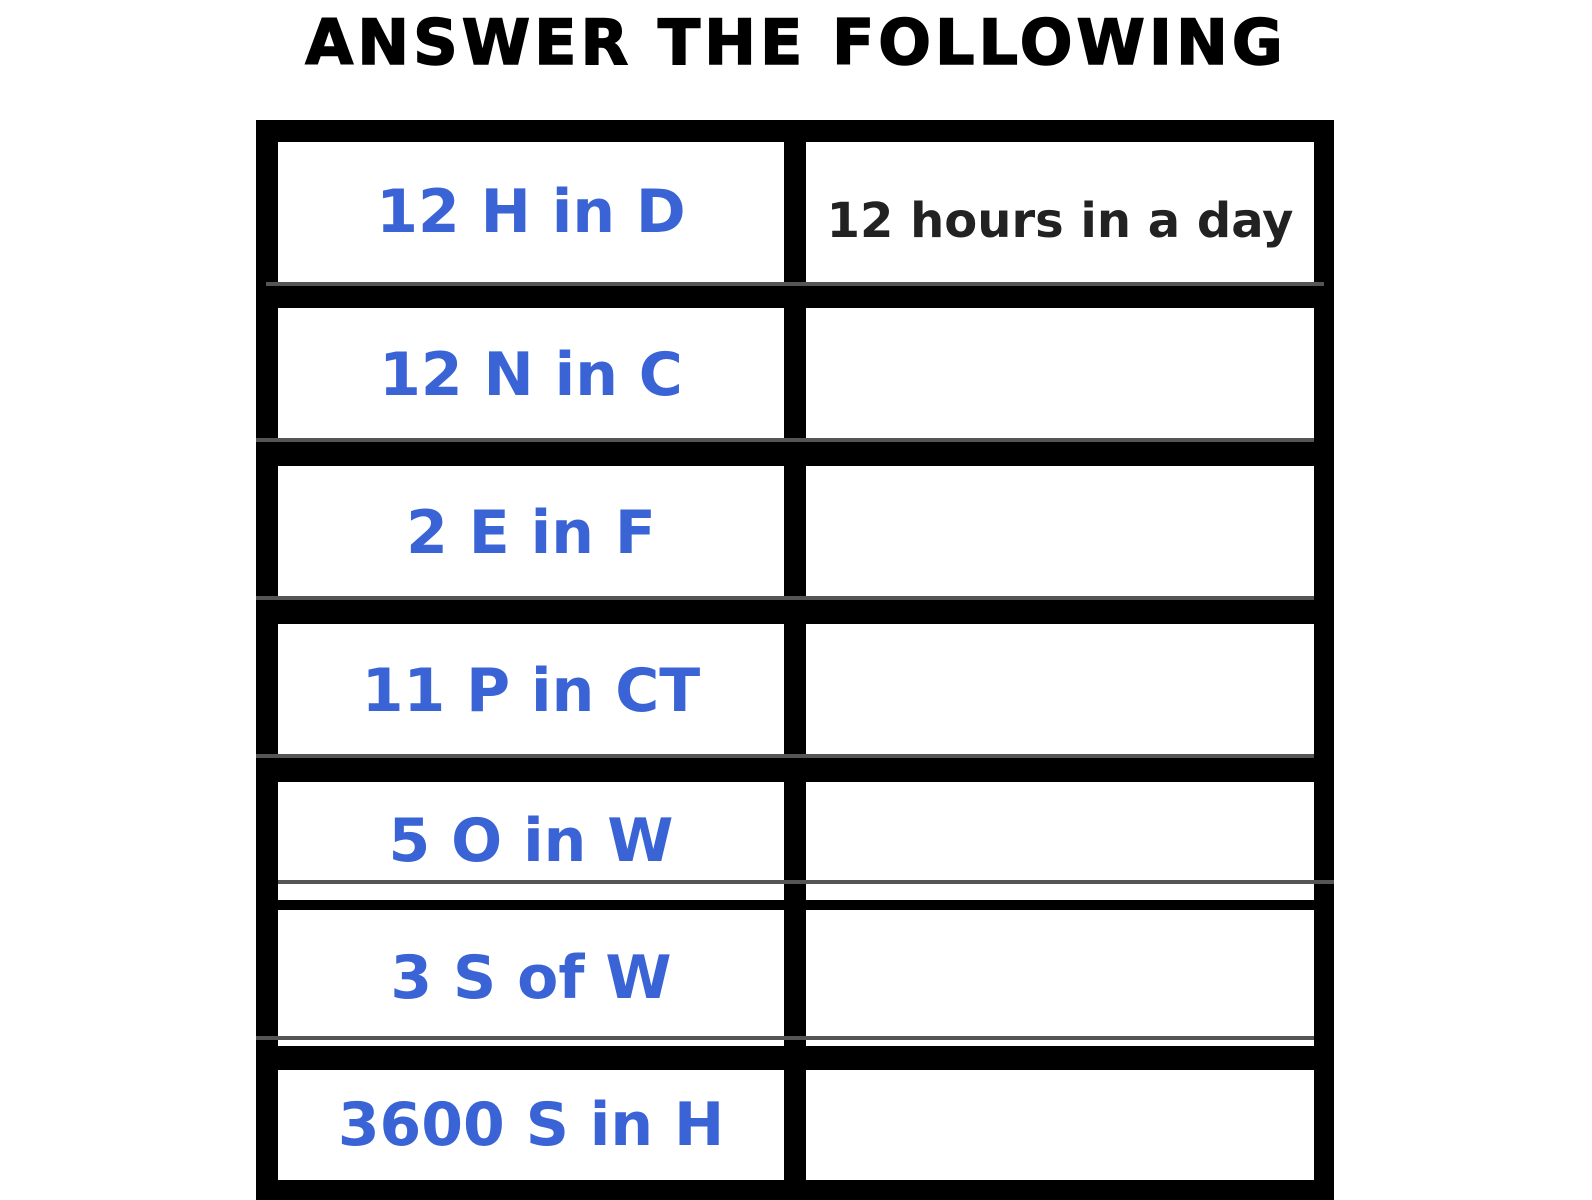 Image resolution: width=1592 pixels, height=1200 pixels. Describe the element at coordinates (531, 533) in the screenshot. I see `question-cell: 2 E in F` at that location.